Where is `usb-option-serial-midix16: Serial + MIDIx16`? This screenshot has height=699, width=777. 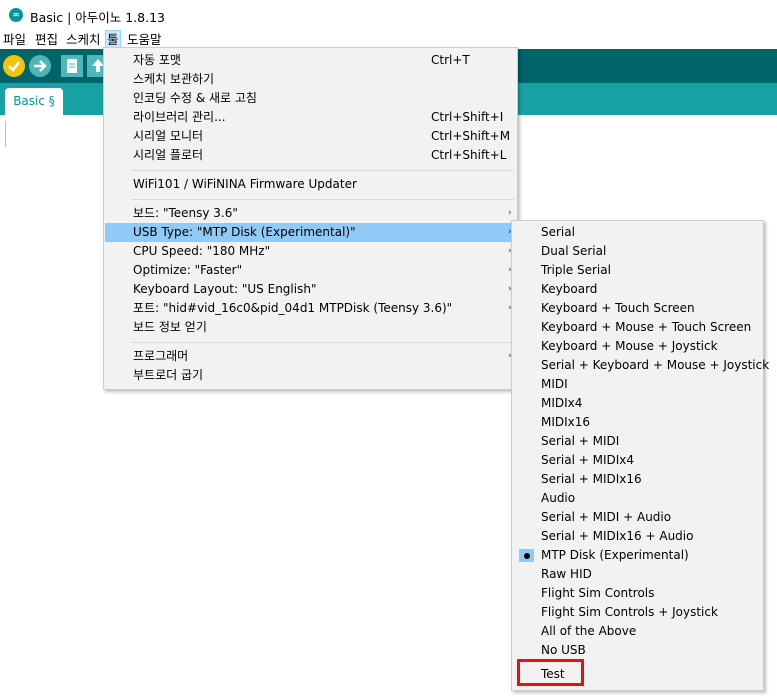 usb-option-serial-midix16: Serial + MIDIx16 is located at coordinates (637, 479).